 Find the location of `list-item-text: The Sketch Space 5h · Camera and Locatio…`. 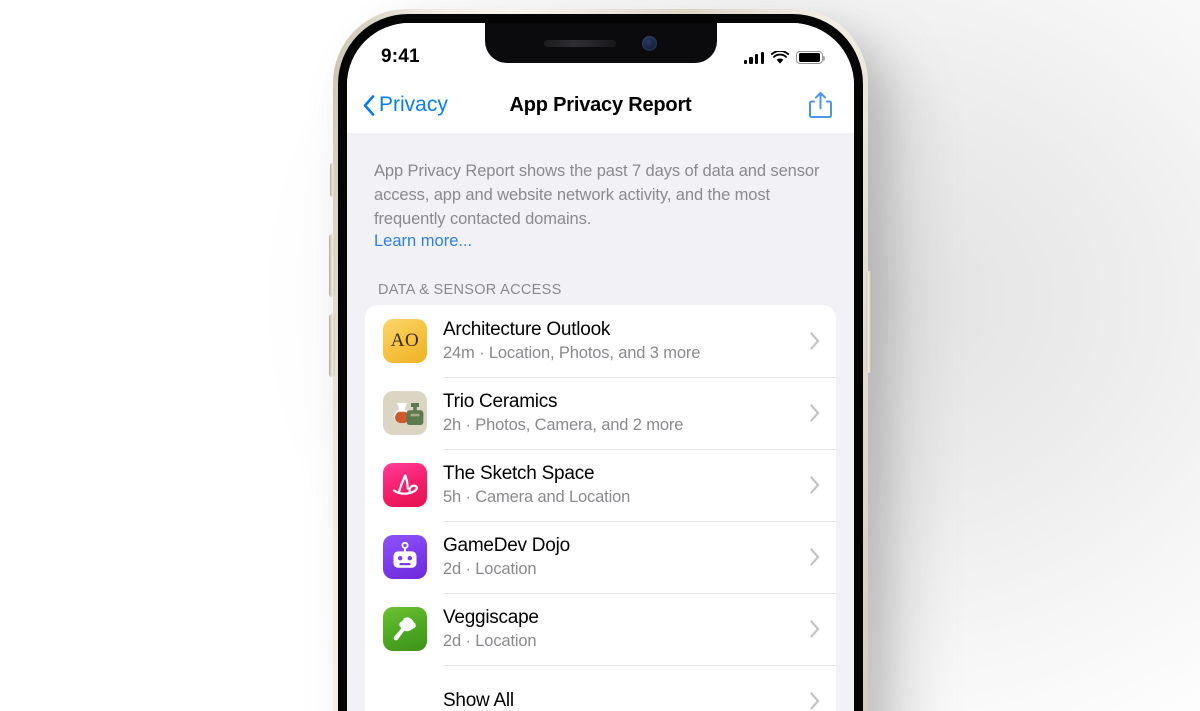

list-item-text: The Sketch Space 5h · Camera and Locatio… is located at coordinates (622, 485).